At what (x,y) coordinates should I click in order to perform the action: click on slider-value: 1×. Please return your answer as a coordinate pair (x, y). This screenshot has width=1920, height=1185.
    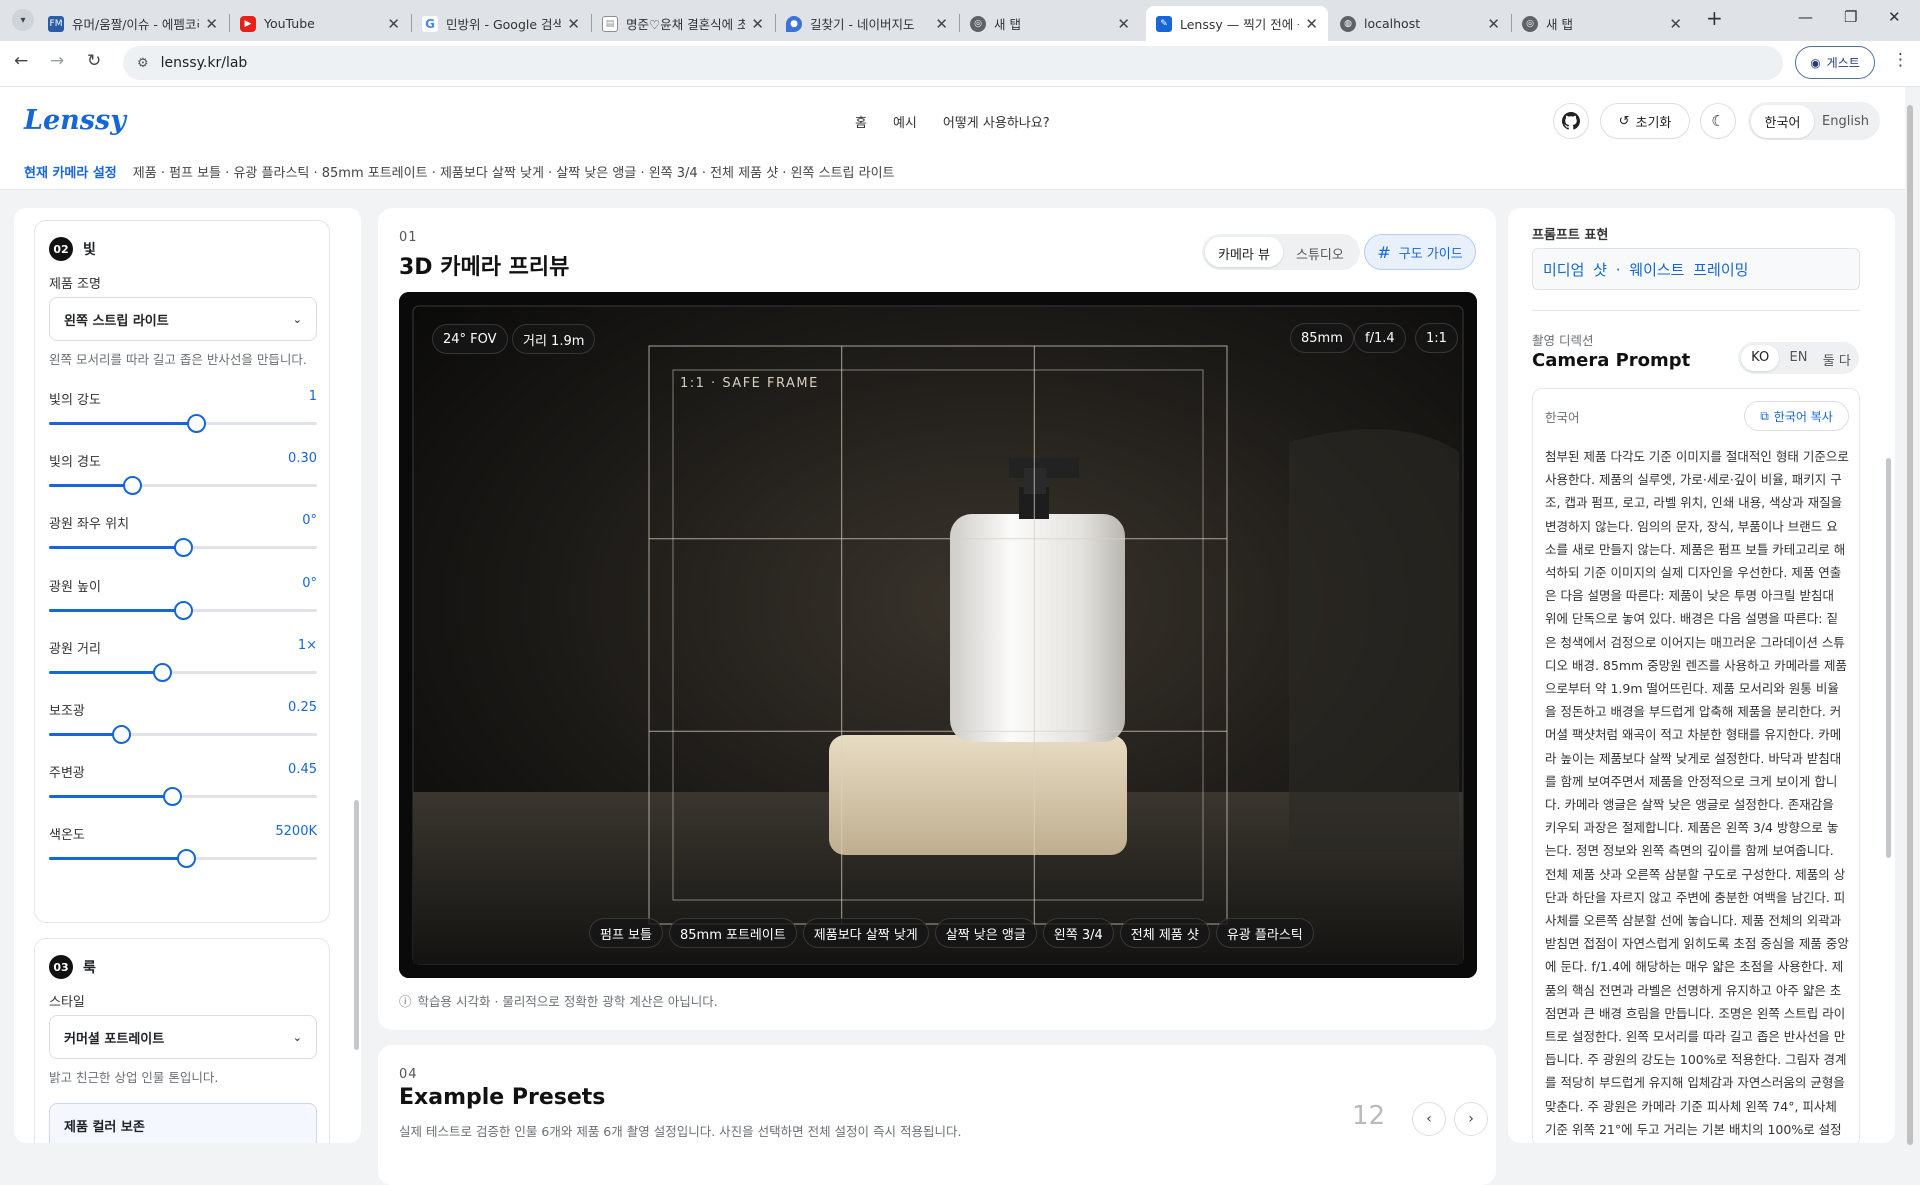
    Looking at the image, I should click on (307, 645).